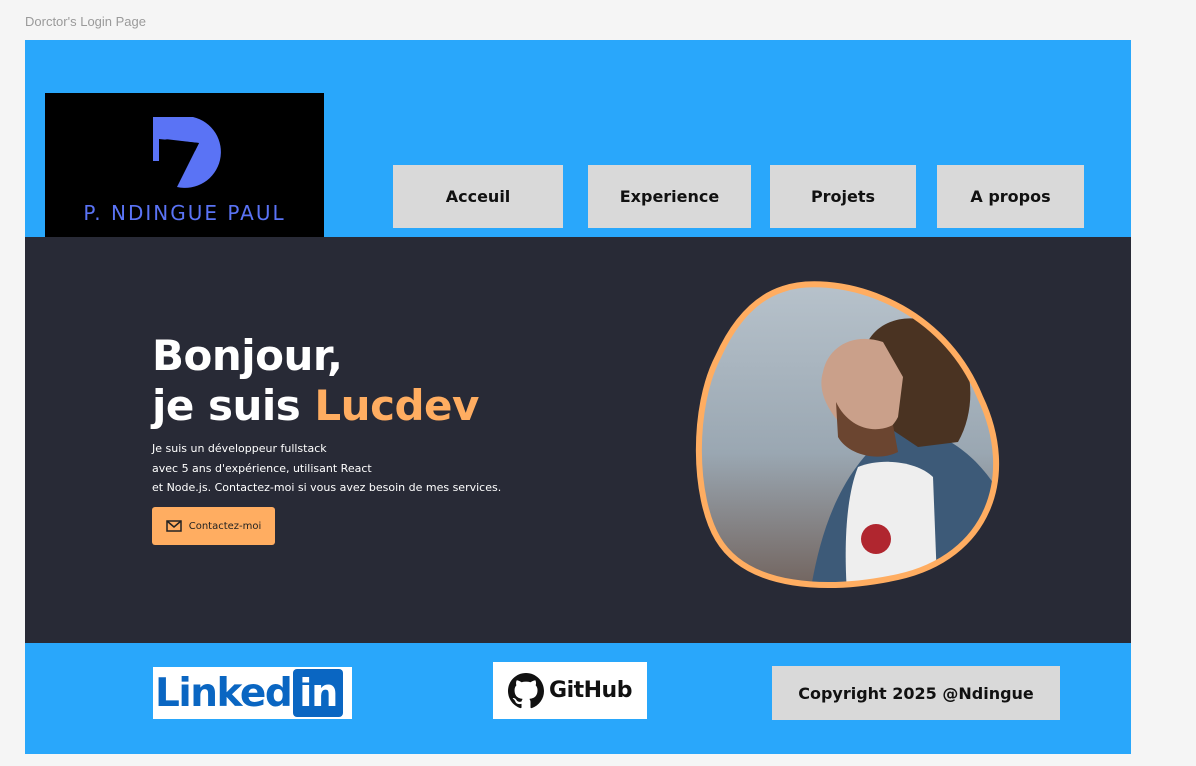 This screenshot has width=1196, height=766. I want to click on hero-name: Lucdev, so click(396, 405).